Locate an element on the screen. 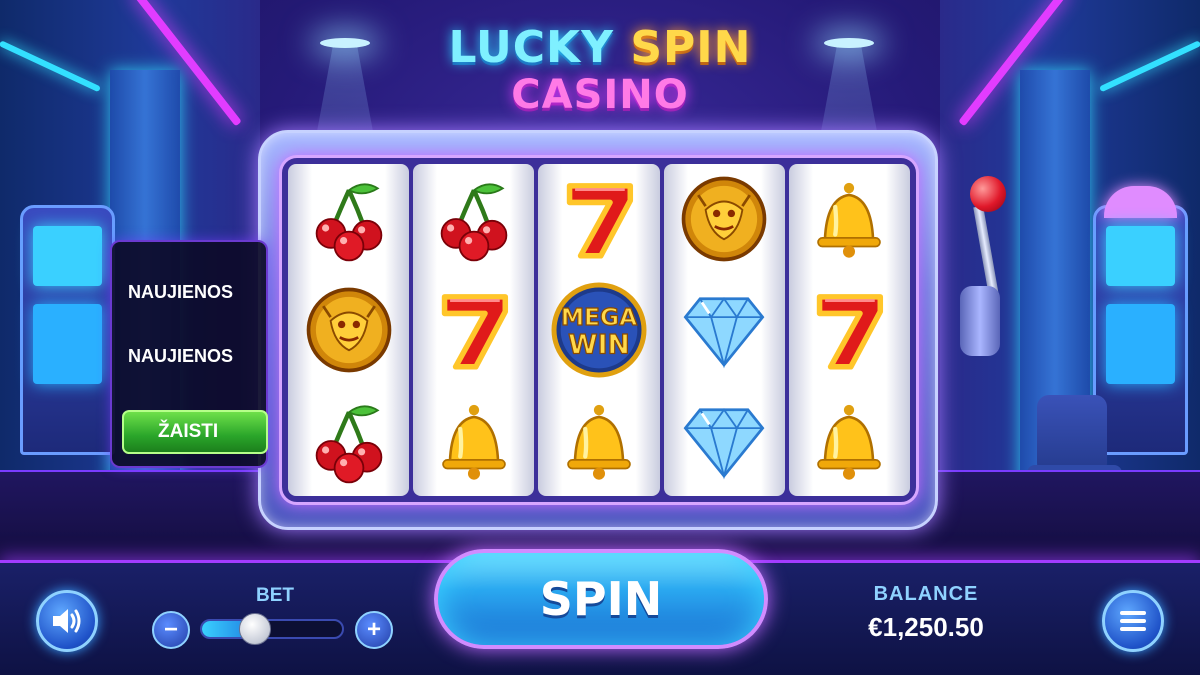 The height and width of the screenshot is (675, 1200). mega-win-text-line1: MEGA is located at coordinates (599, 317).